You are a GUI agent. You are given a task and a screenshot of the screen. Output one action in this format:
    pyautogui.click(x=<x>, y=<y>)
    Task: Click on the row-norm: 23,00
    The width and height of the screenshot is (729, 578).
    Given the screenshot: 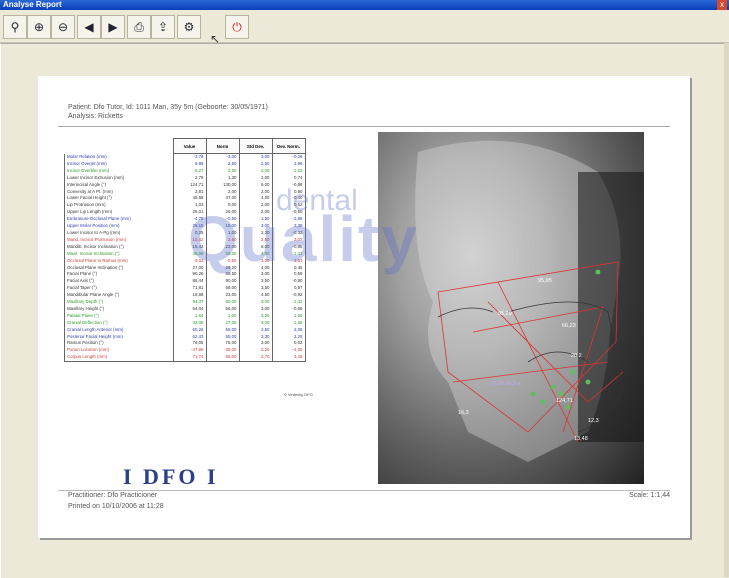 What is the action you would take?
    pyautogui.click(x=222, y=296)
    